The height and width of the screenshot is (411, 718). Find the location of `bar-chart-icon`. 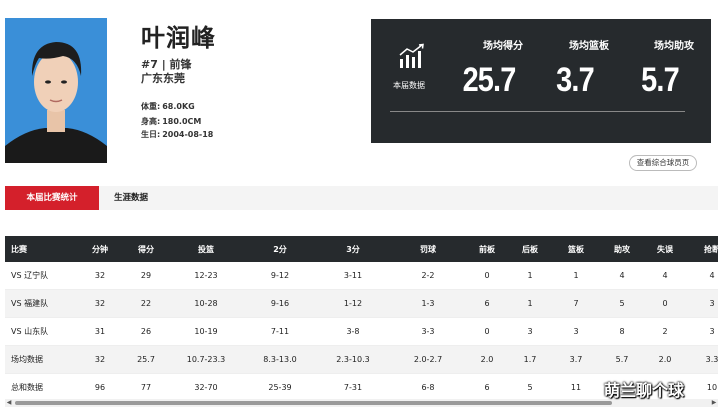

bar-chart-icon is located at coordinates (412, 56).